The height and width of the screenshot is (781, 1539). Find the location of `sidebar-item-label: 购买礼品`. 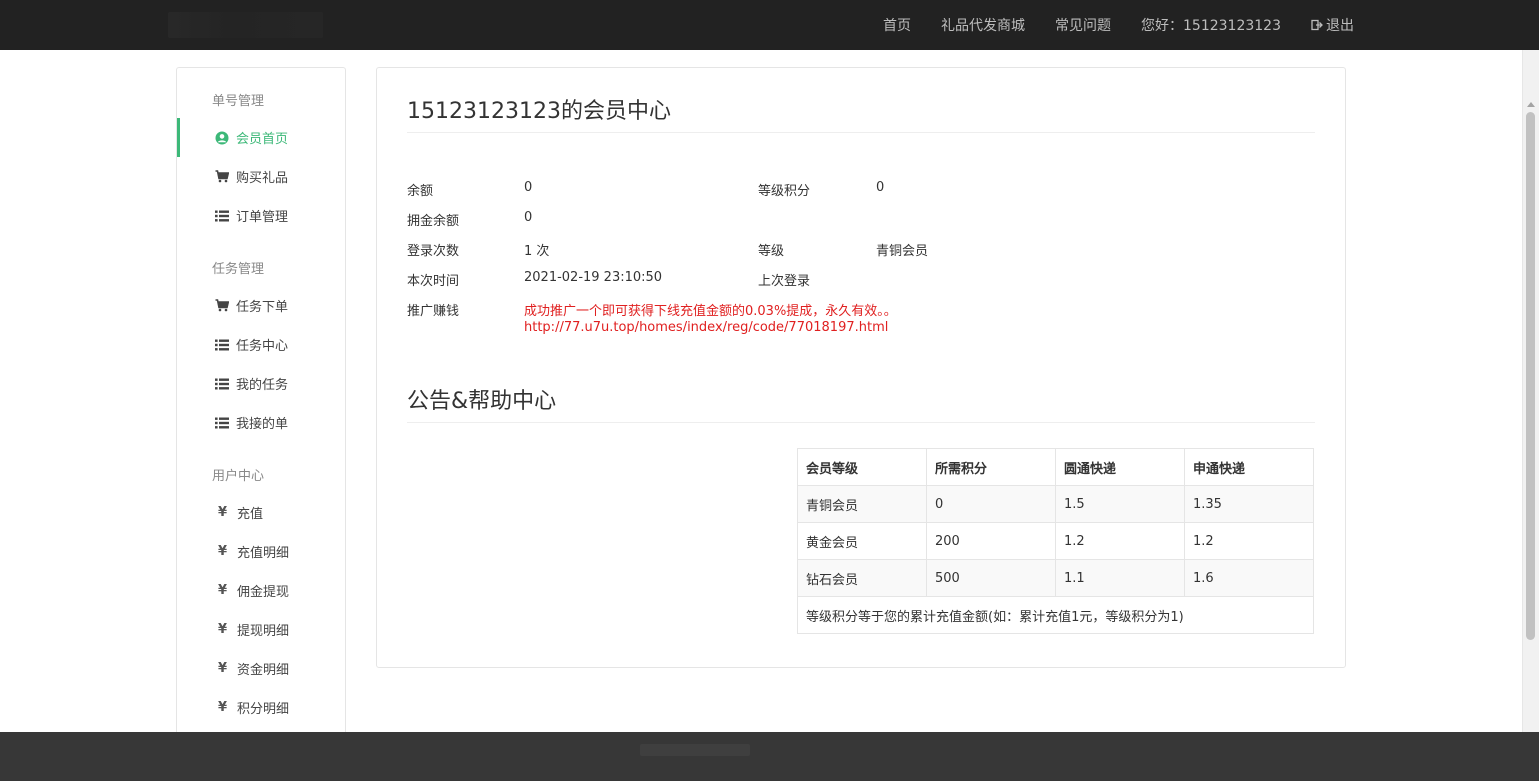

sidebar-item-label: 购买礼品 is located at coordinates (262, 178).